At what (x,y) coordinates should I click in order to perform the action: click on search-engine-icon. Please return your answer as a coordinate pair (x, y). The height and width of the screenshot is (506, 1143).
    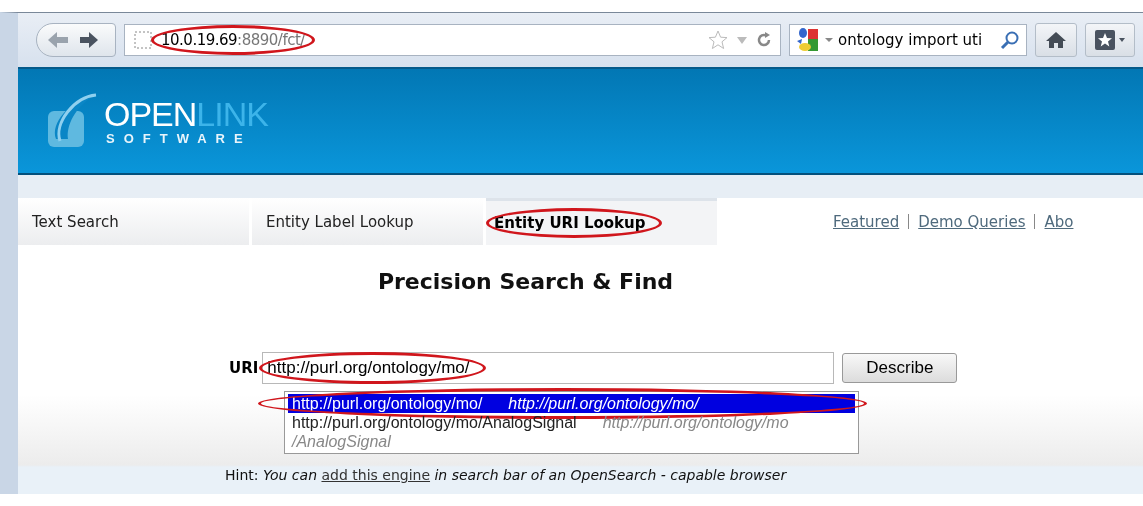
    Looking at the image, I should click on (808, 40).